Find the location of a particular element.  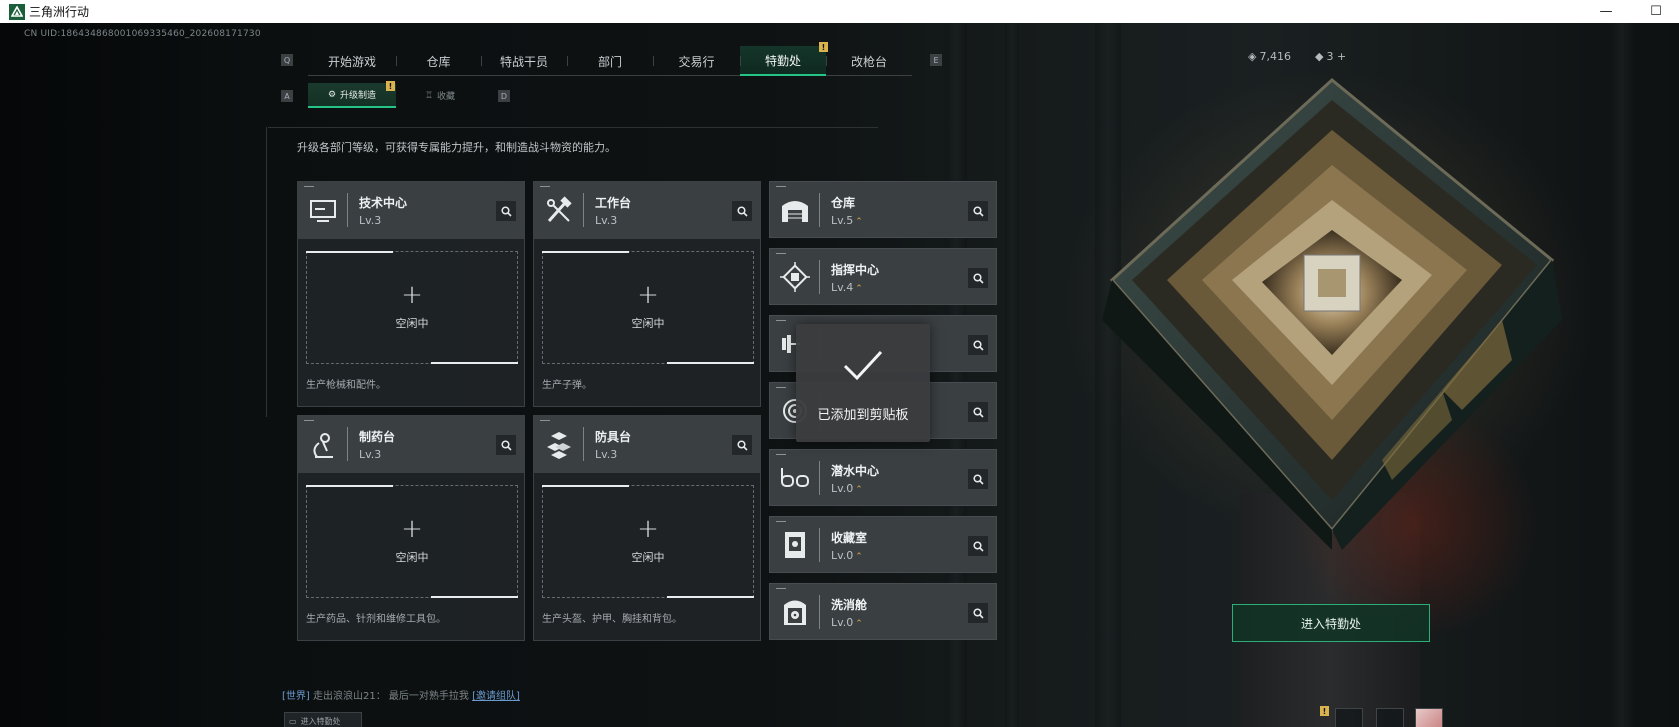

subtab-collection-label: 收藏 is located at coordinates (446, 97).